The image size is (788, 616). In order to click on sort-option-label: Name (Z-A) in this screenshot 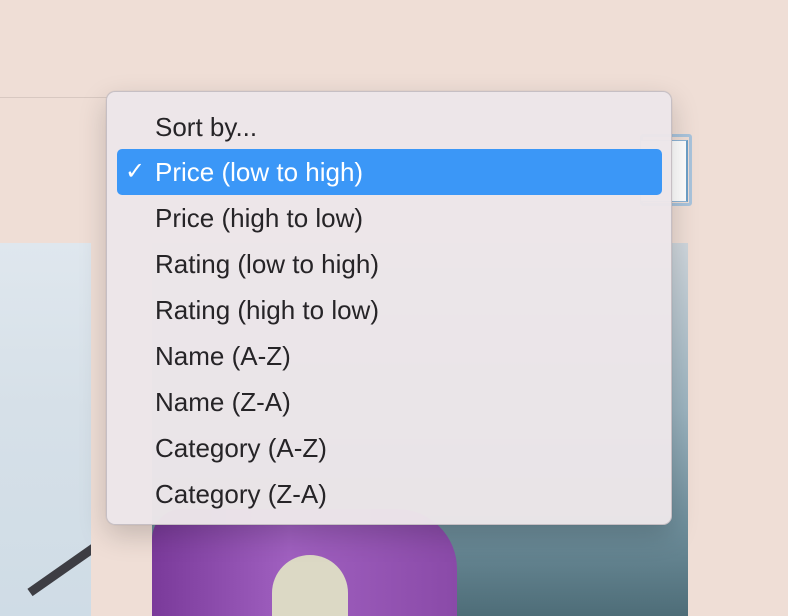, I will do `click(223, 402)`.